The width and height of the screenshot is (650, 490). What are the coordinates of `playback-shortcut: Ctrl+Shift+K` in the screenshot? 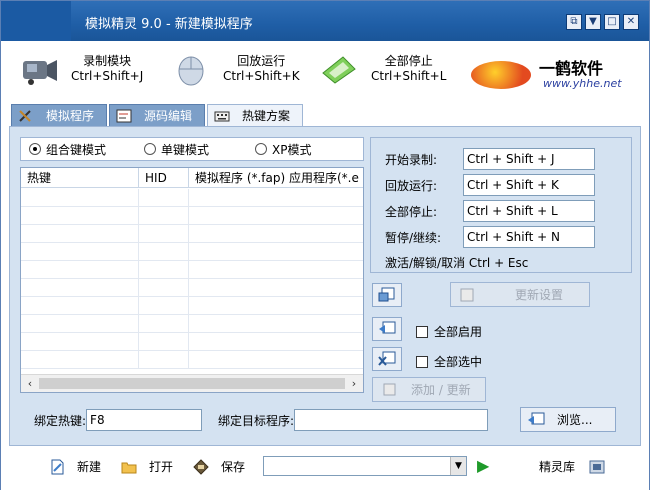 It's located at (261, 76).